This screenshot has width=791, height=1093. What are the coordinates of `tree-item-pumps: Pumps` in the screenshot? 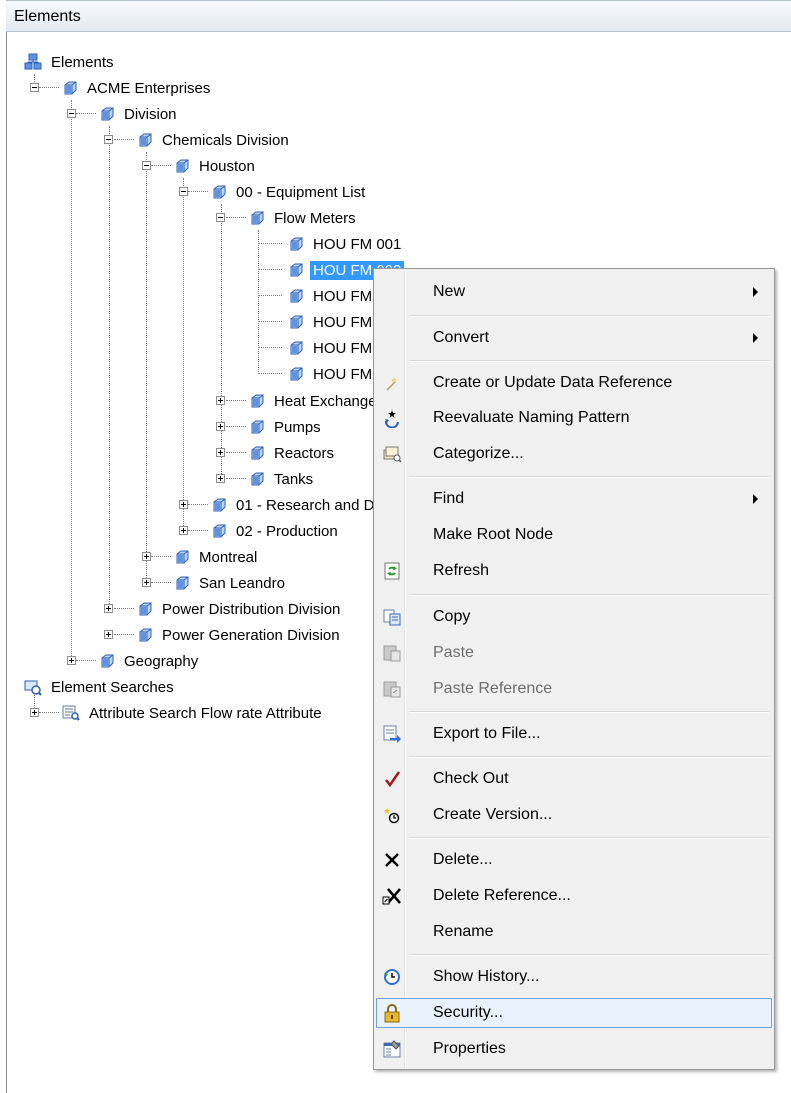 It's located at (286, 427).